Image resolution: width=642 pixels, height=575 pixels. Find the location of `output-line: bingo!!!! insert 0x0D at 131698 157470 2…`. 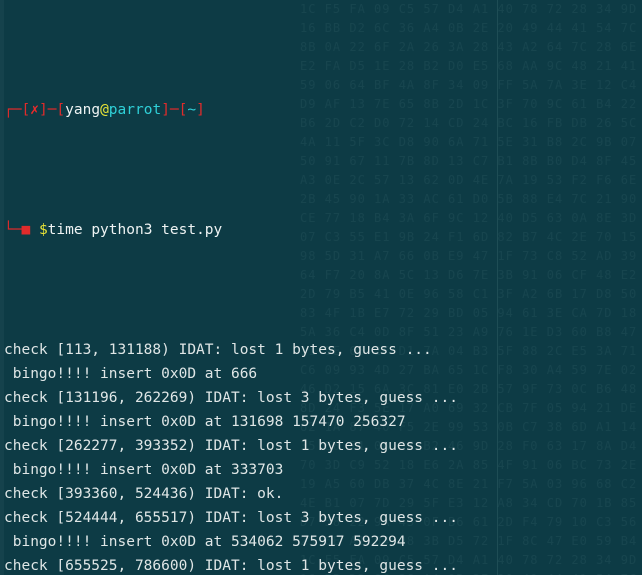

output-line: bingo!!!! insert 0x0D at 131698 157470 2… is located at coordinates (205, 422).